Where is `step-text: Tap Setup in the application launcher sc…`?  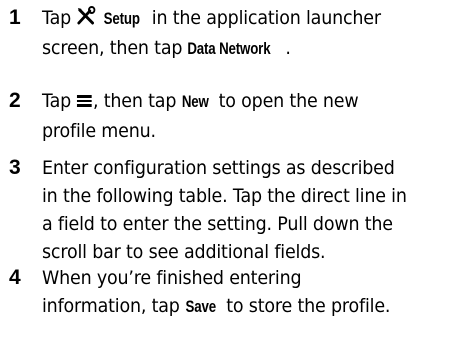 step-text: Tap Setup in the application launcher sc… is located at coordinates (235, 33).